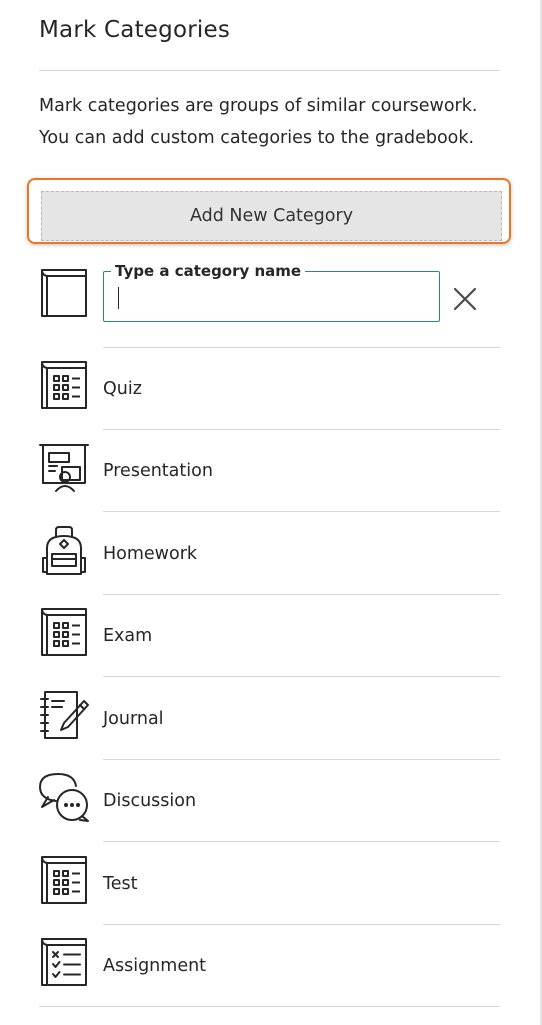  Describe the element at coordinates (64, 468) in the screenshot. I see `presentation-board-icon` at that location.